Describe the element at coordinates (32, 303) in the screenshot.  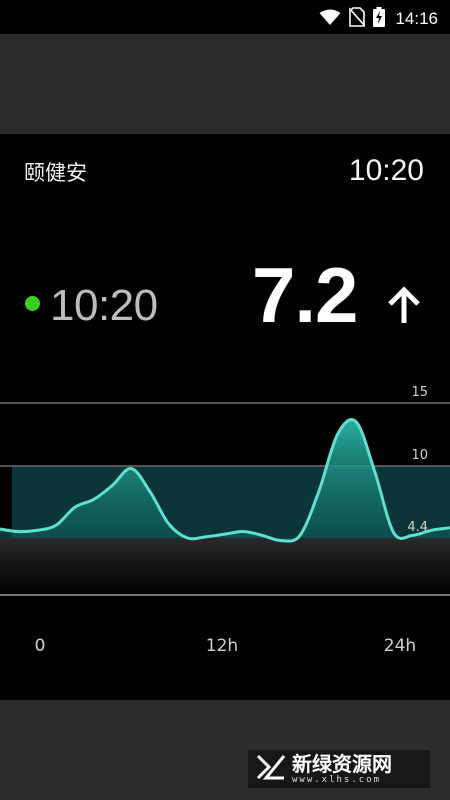
I see `status-dot` at that location.